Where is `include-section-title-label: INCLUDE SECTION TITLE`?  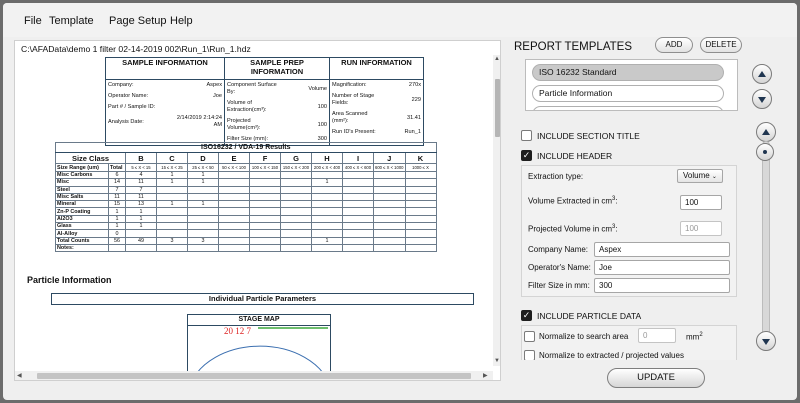
include-section-title-label: INCLUDE SECTION TITLE is located at coordinates (588, 136).